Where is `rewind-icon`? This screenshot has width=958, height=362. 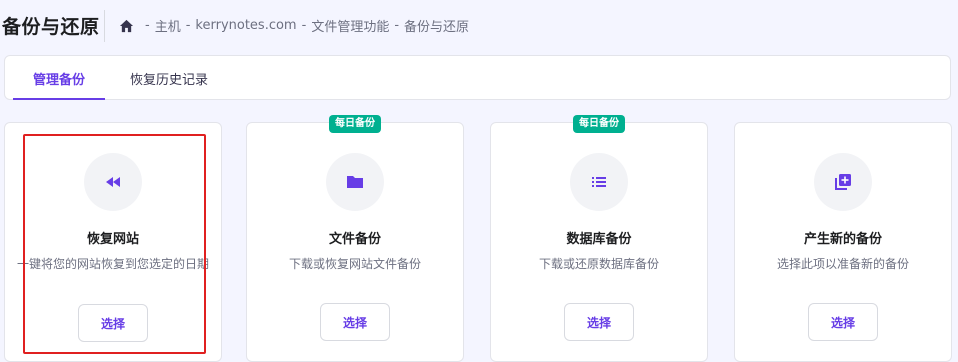
rewind-icon is located at coordinates (113, 182).